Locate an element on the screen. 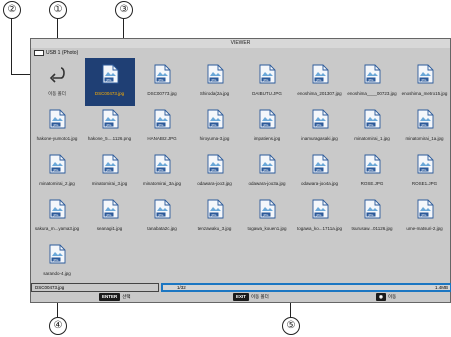  file-tile: JPG Shiroda(2a.jpg is located at coordinates (215, 82).